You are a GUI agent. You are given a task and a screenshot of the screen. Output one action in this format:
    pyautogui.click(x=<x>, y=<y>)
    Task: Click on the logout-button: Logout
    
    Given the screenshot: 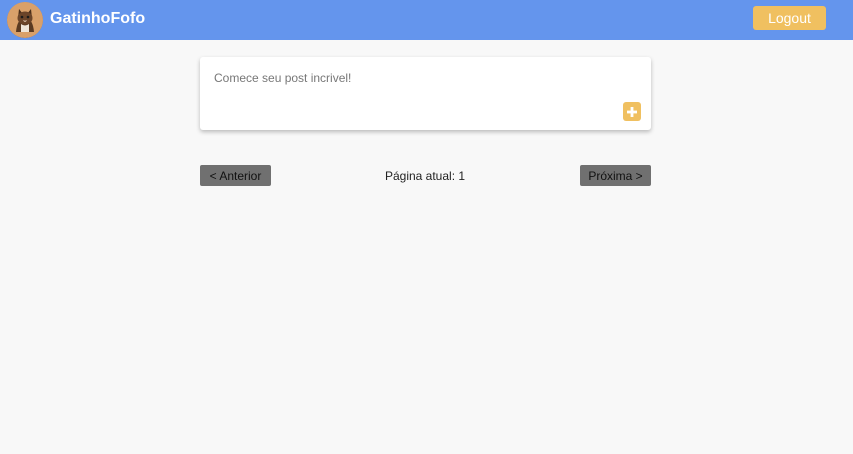 What is the action you would take?
    pyautogui.click(x=789, y=18)
    